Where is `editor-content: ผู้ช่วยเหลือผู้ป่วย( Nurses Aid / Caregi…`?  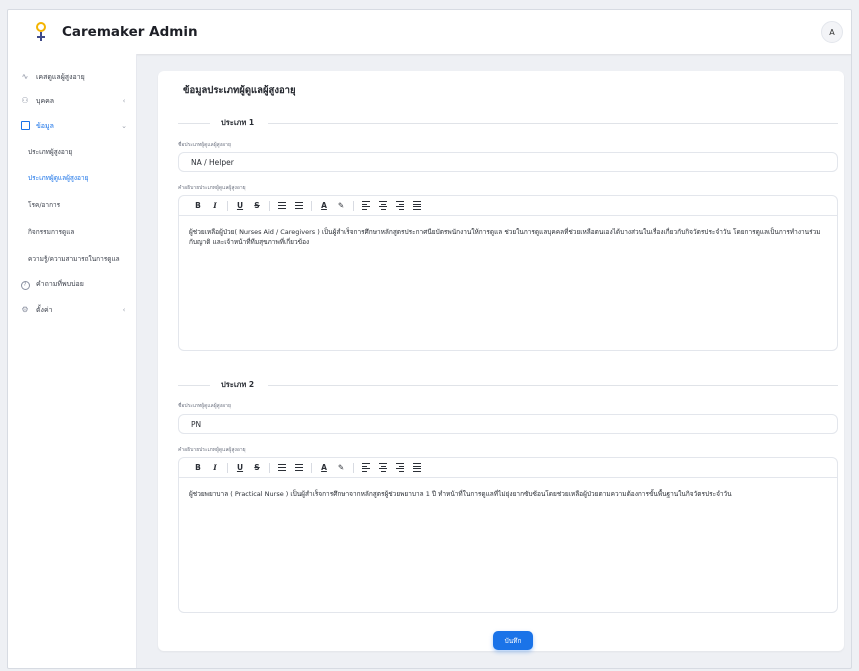 editor-content: ผู้ช่วยเหลือผู้ป่วย( Nurses Aid / Caregi… is located at coordinates (508, 237).